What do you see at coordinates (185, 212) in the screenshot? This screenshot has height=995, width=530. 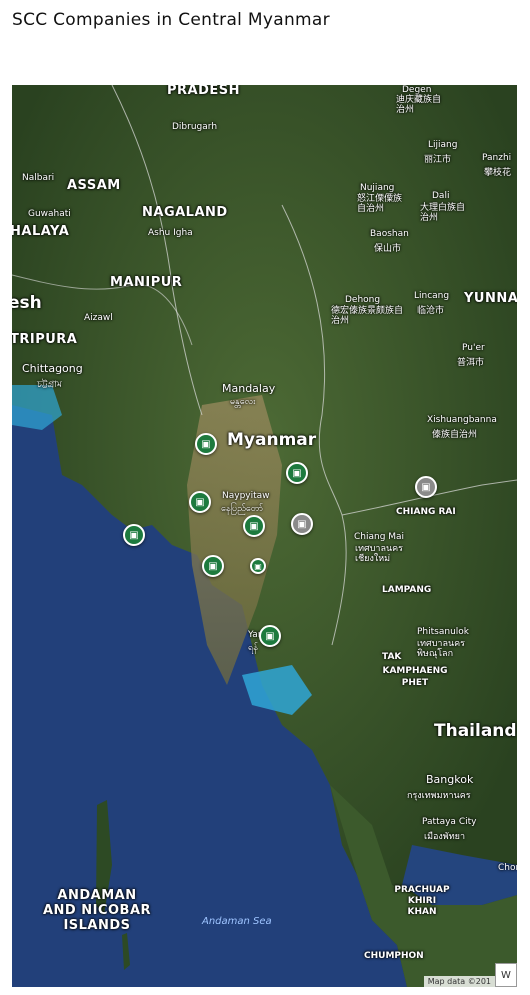 I see `label-nagaland: NAGALAND` at bounding box center [185, 212].